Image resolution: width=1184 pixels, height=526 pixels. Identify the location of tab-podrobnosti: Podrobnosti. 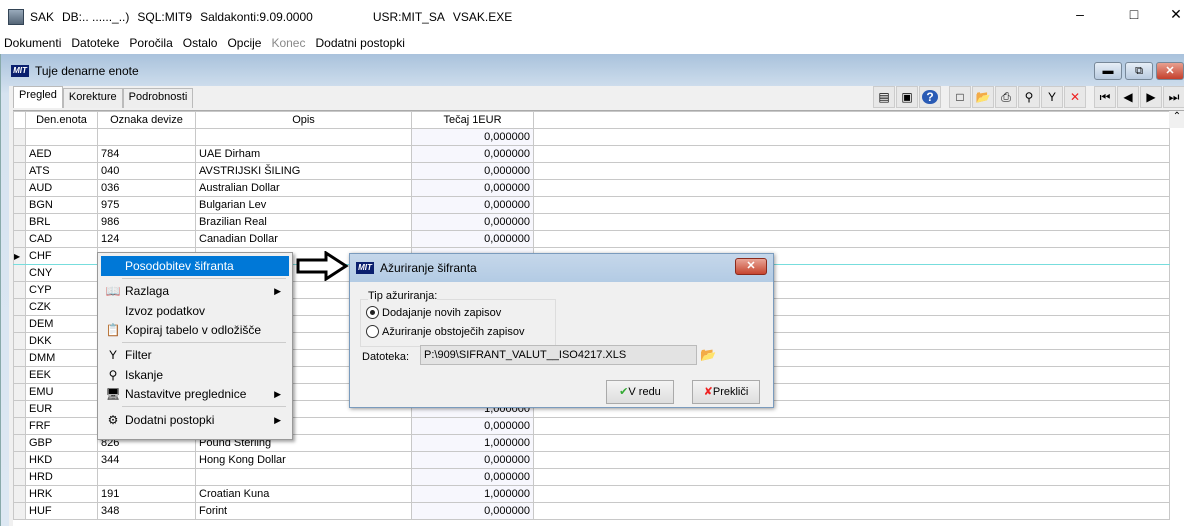
(158, 98).